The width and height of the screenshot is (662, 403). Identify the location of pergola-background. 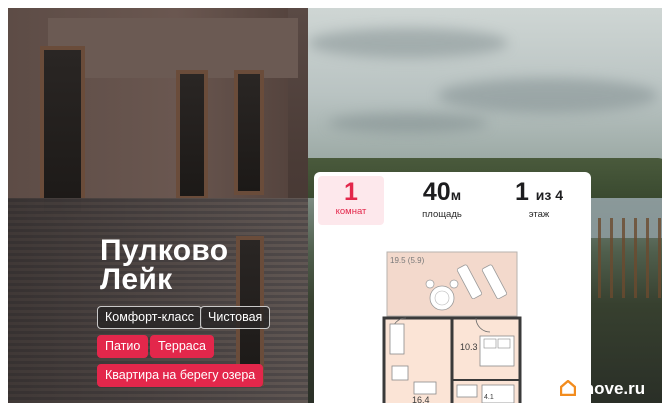
(630, 258).